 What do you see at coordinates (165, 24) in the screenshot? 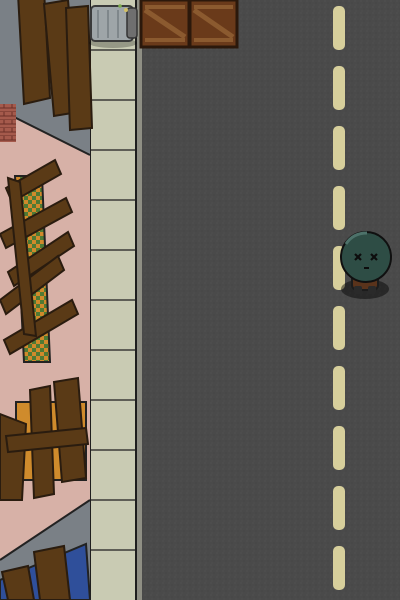
I see `wood-crate-left` at bounding box center [165, 24].